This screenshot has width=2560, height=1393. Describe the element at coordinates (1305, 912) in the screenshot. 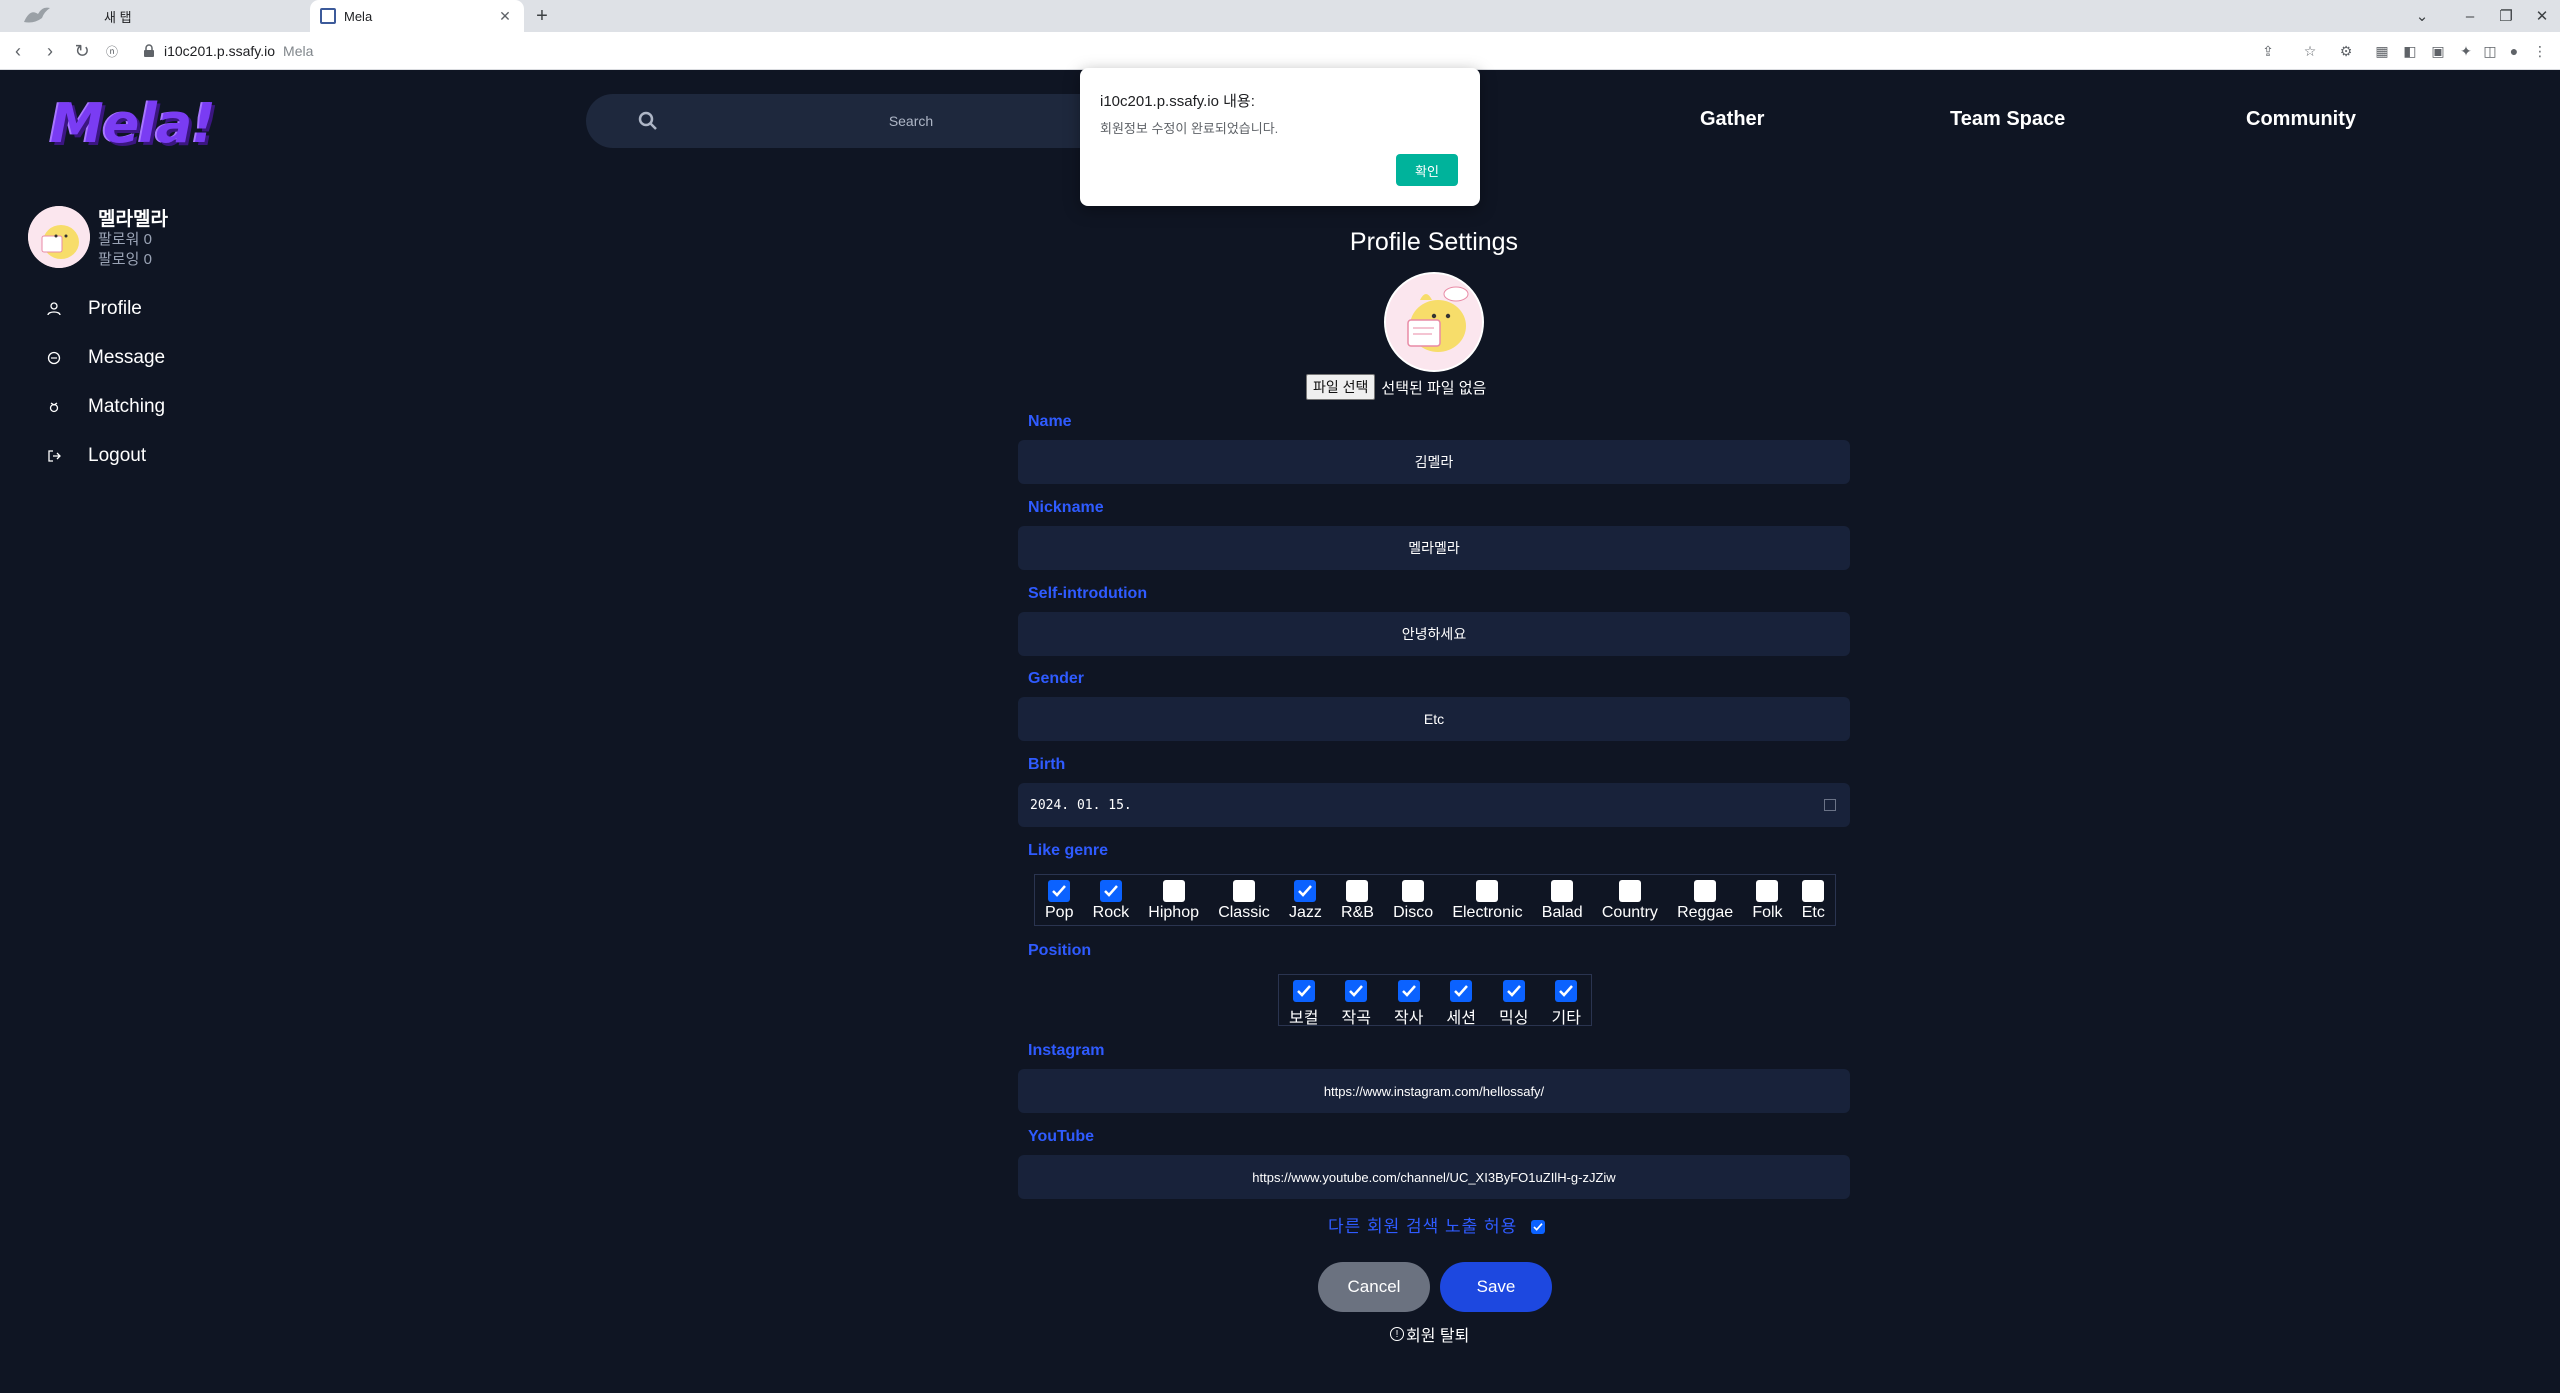

I see `genre-label: Jazz` at that location.